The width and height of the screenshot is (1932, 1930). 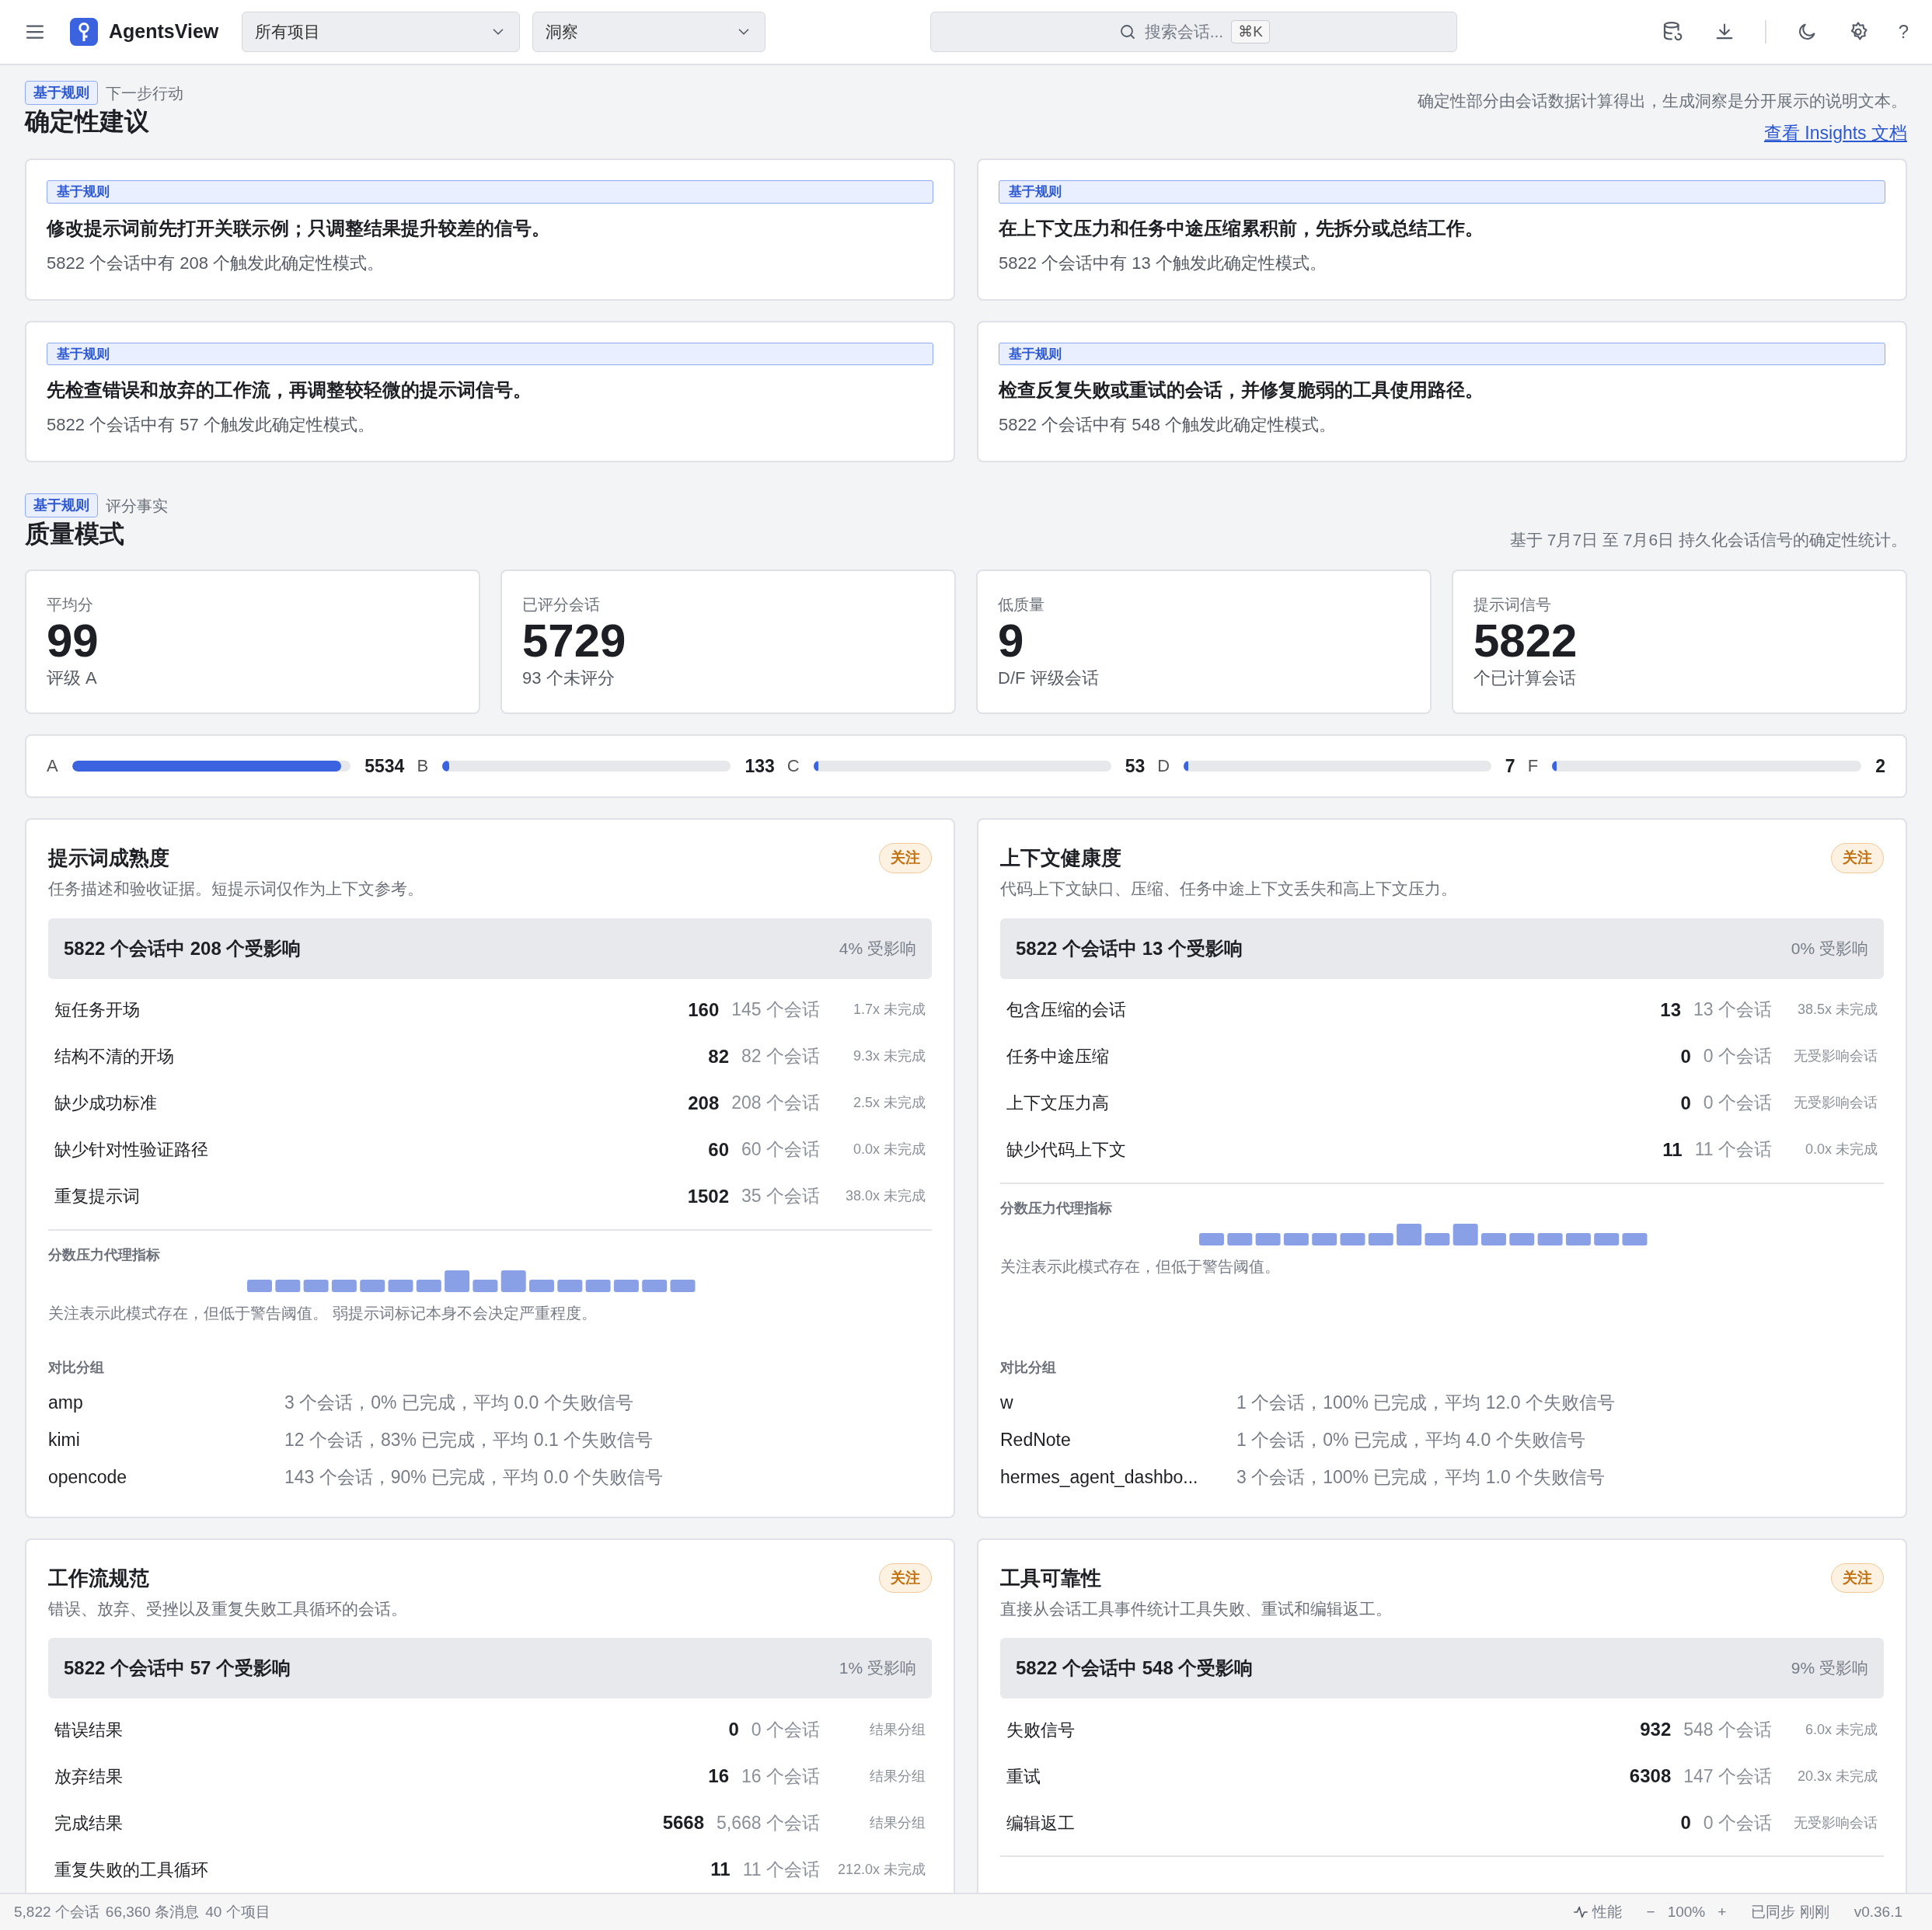 What do you see at coordinates (793, 766) in the screenshot?
I see `grade-label: C` at bounding box center [793, 766].